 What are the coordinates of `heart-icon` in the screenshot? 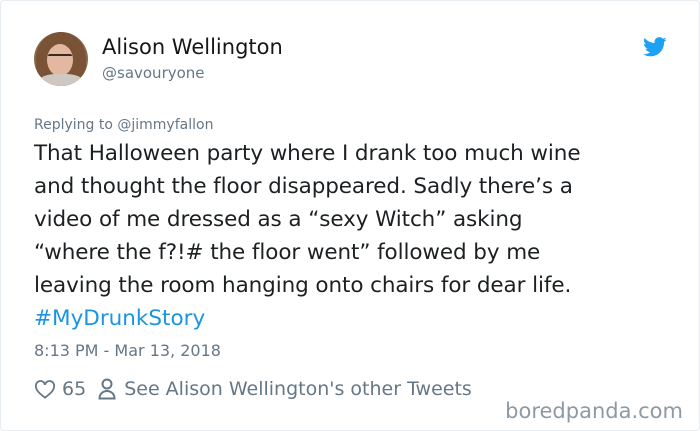 It's located at (45, 389).